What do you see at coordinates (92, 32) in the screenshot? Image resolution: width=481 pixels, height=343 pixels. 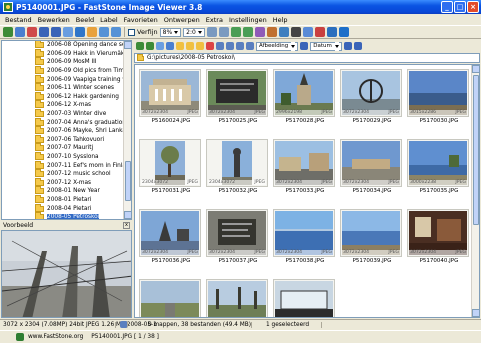 I see `slideshow-icon` at bounding box center [92, 32].